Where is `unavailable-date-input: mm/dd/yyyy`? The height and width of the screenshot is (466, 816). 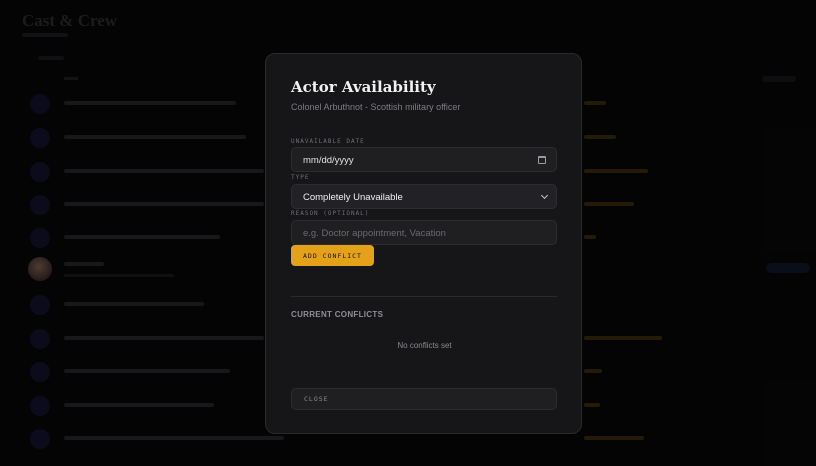 unavailable-date-input: mm/dd/yyyy is located at coordinates (424, 159).